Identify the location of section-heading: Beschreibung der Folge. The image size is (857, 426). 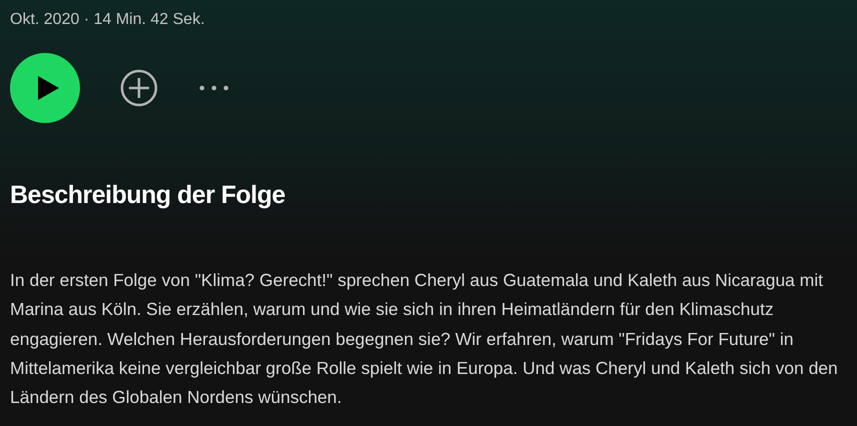
(148, 195).